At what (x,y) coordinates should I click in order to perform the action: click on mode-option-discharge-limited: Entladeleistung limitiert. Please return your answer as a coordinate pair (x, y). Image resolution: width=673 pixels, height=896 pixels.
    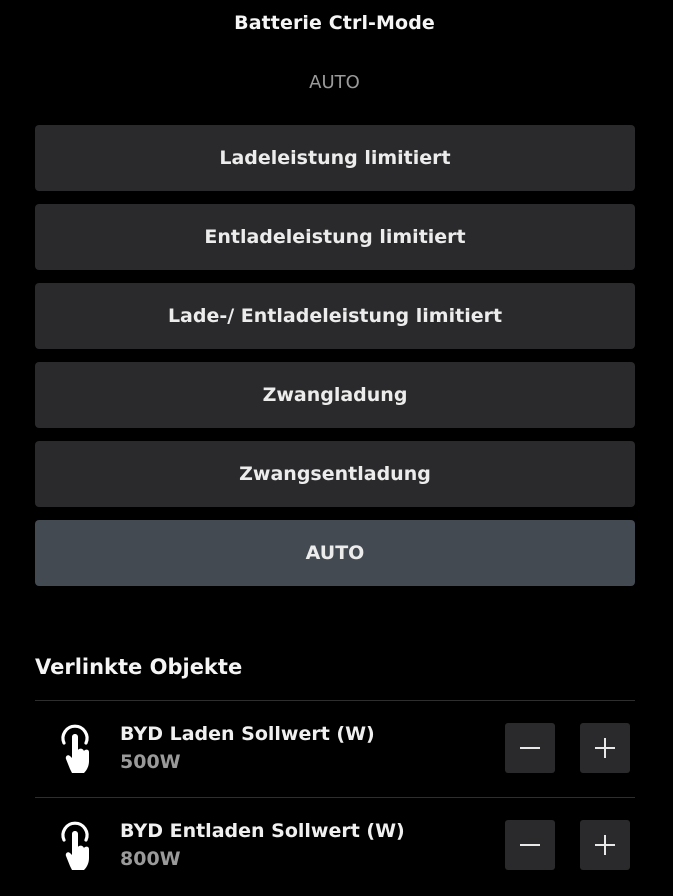
    Looking at the image, I should click on (335, 237).